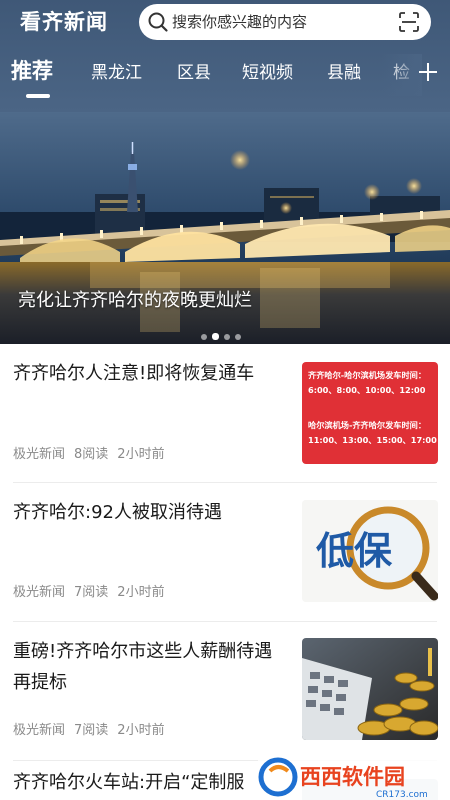 The image size is (450, 800). I want to click on news-title: 齐齐哈尔:92人被取消待遇, so click(117, 512).